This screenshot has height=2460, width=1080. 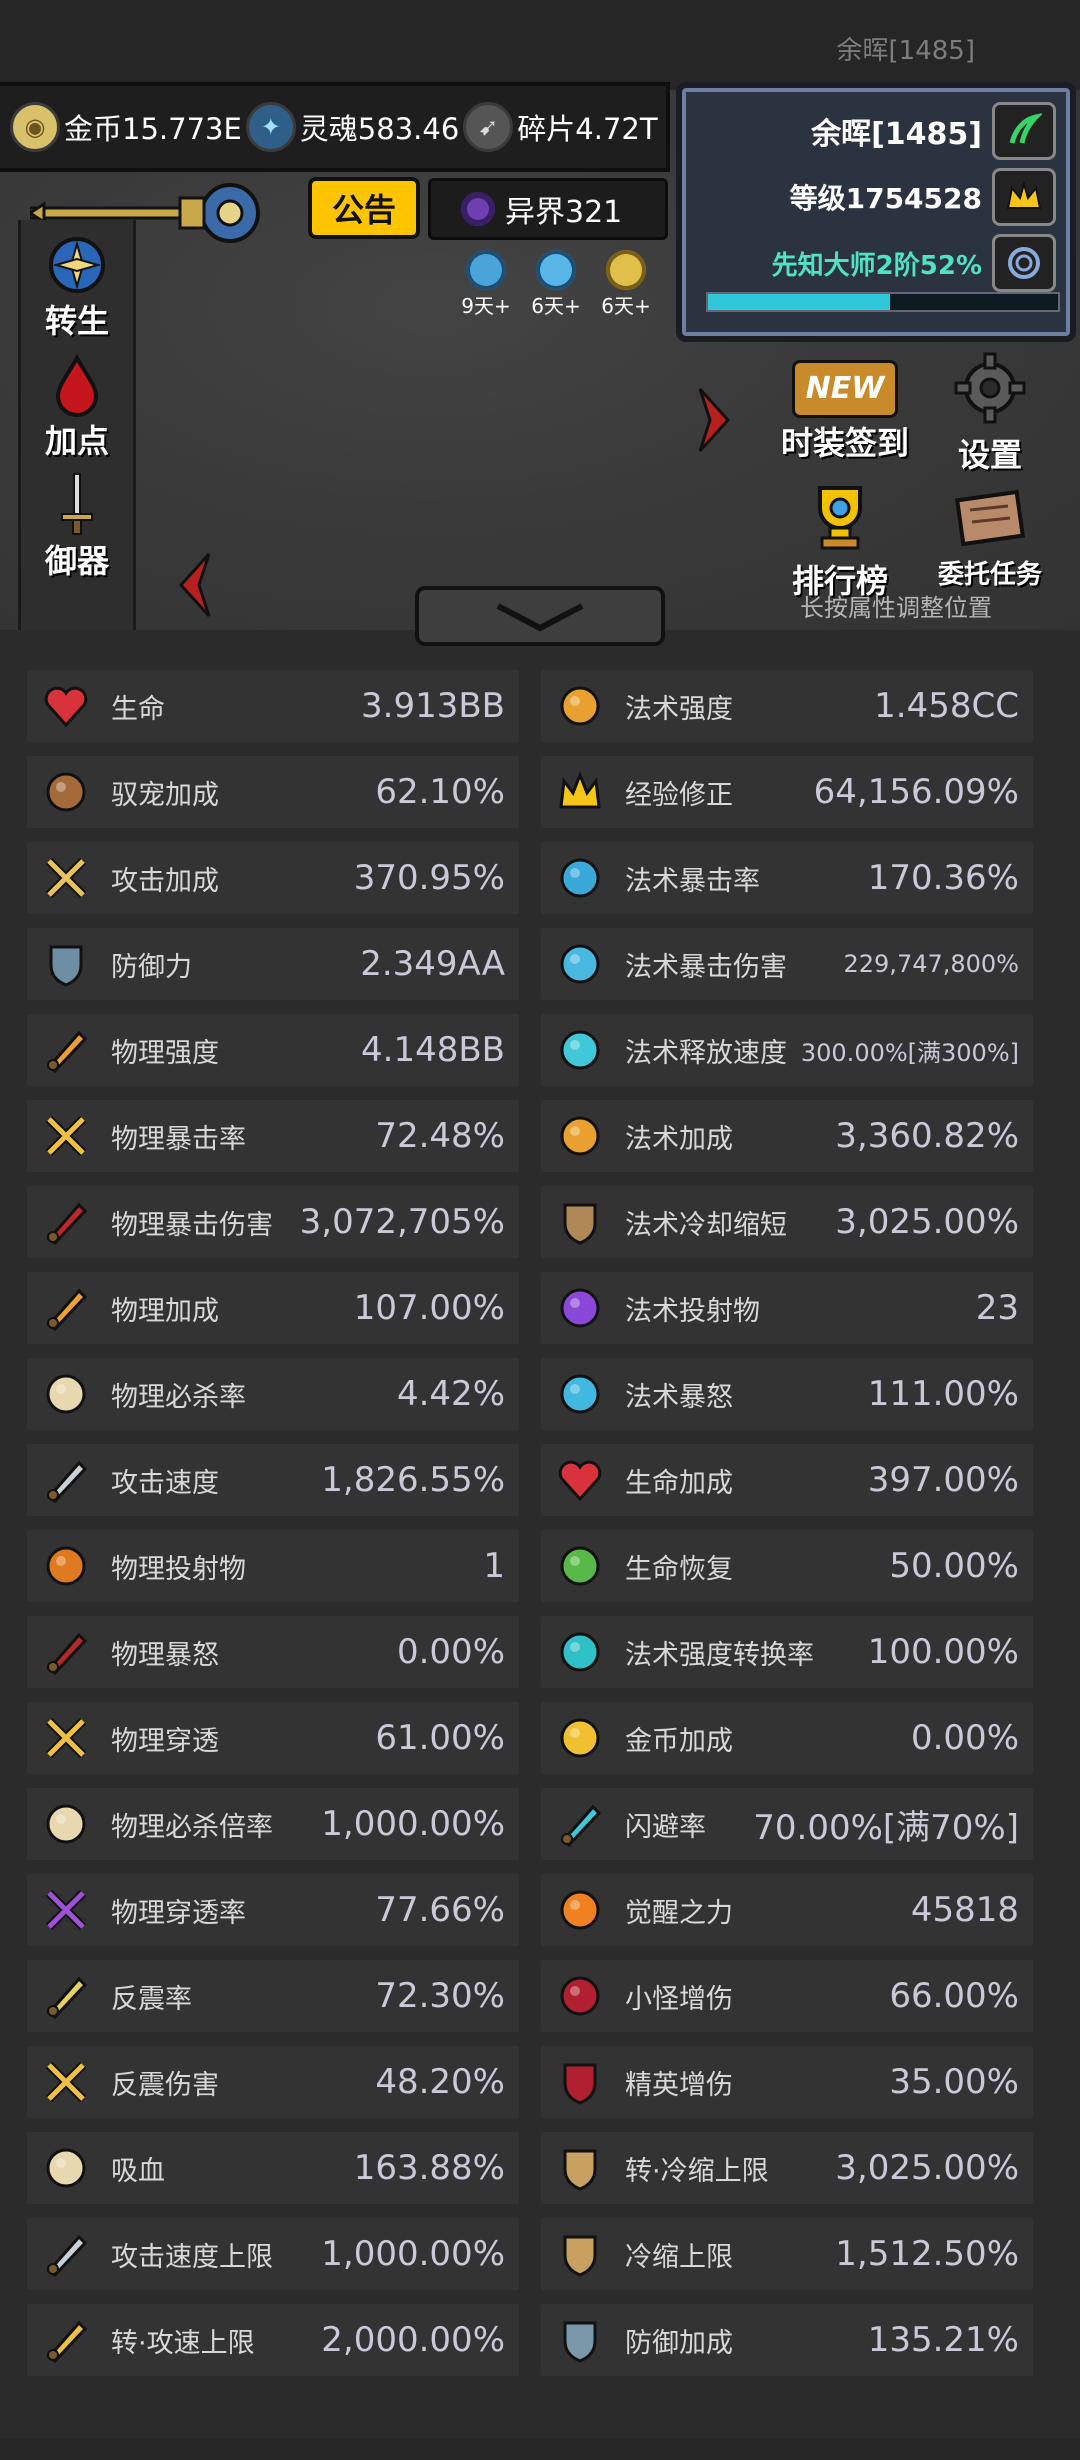 I want to click on crown-icon, so click(x=580, y=789).